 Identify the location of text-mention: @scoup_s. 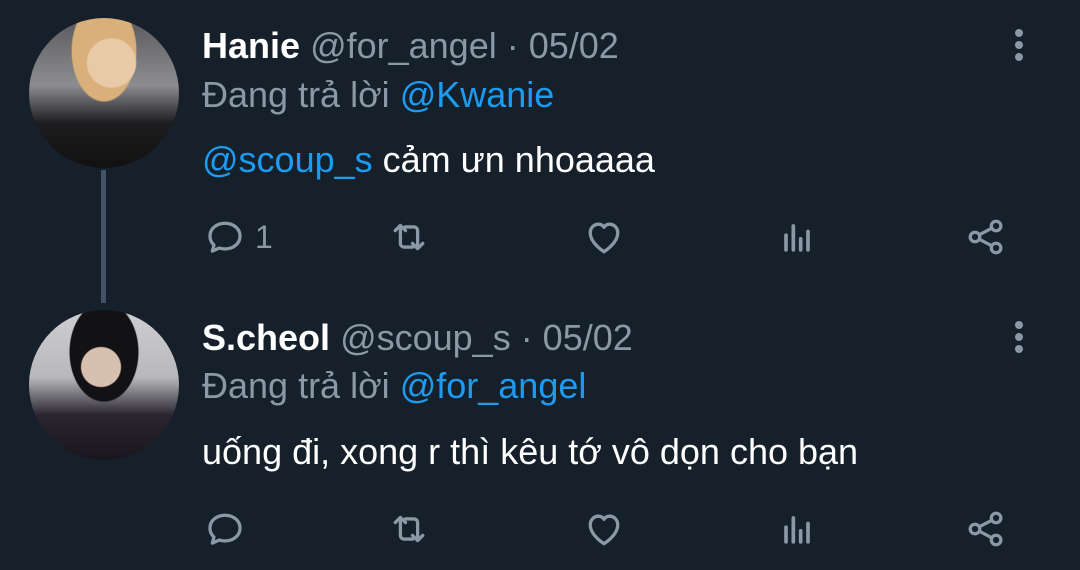
(287, 159).